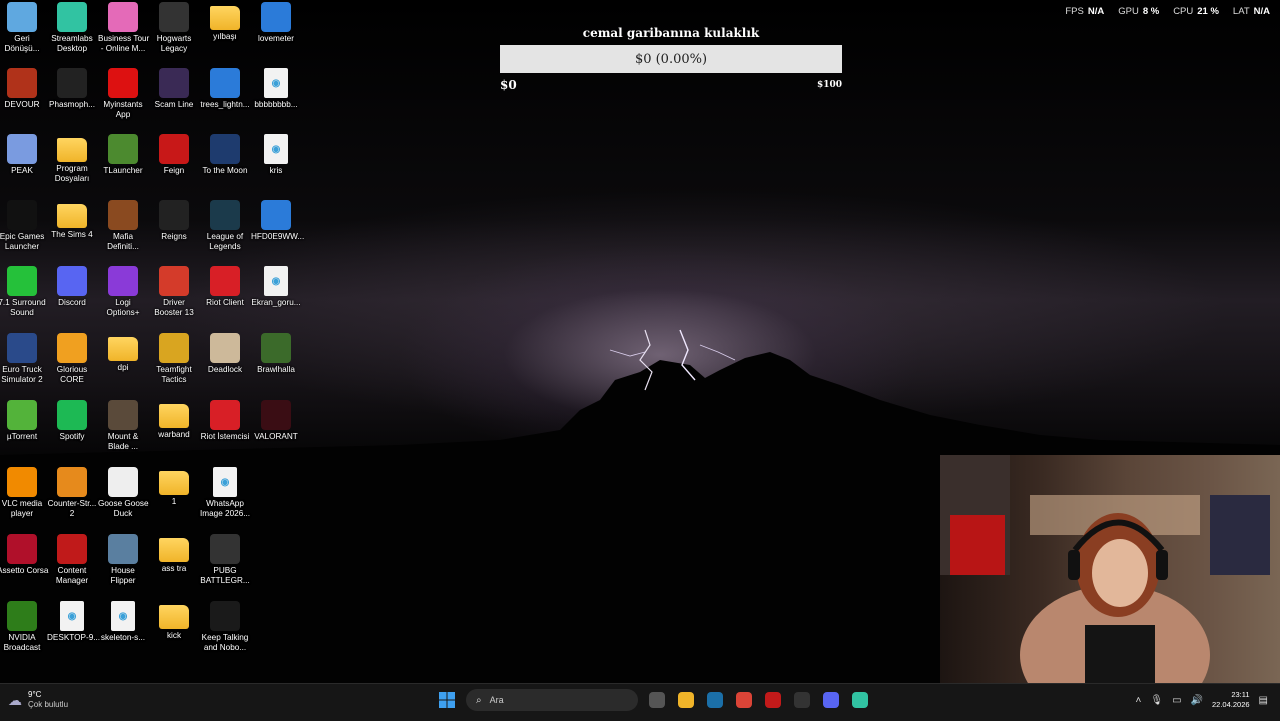 The height and width of the screenshot is (721, 1280). Describe the element at coordinates (72, 35) in the screenshot. I see `desktop-icon-streamlabs: Streamlabs Desktop` at that location.